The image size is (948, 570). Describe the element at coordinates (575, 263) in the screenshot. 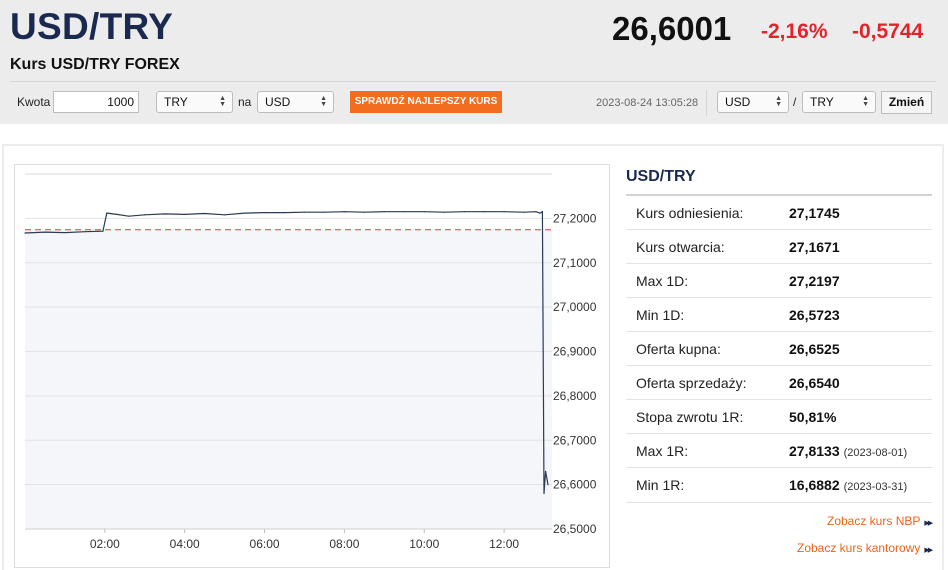

I see `y-tick-label: 27,1000` at that location.